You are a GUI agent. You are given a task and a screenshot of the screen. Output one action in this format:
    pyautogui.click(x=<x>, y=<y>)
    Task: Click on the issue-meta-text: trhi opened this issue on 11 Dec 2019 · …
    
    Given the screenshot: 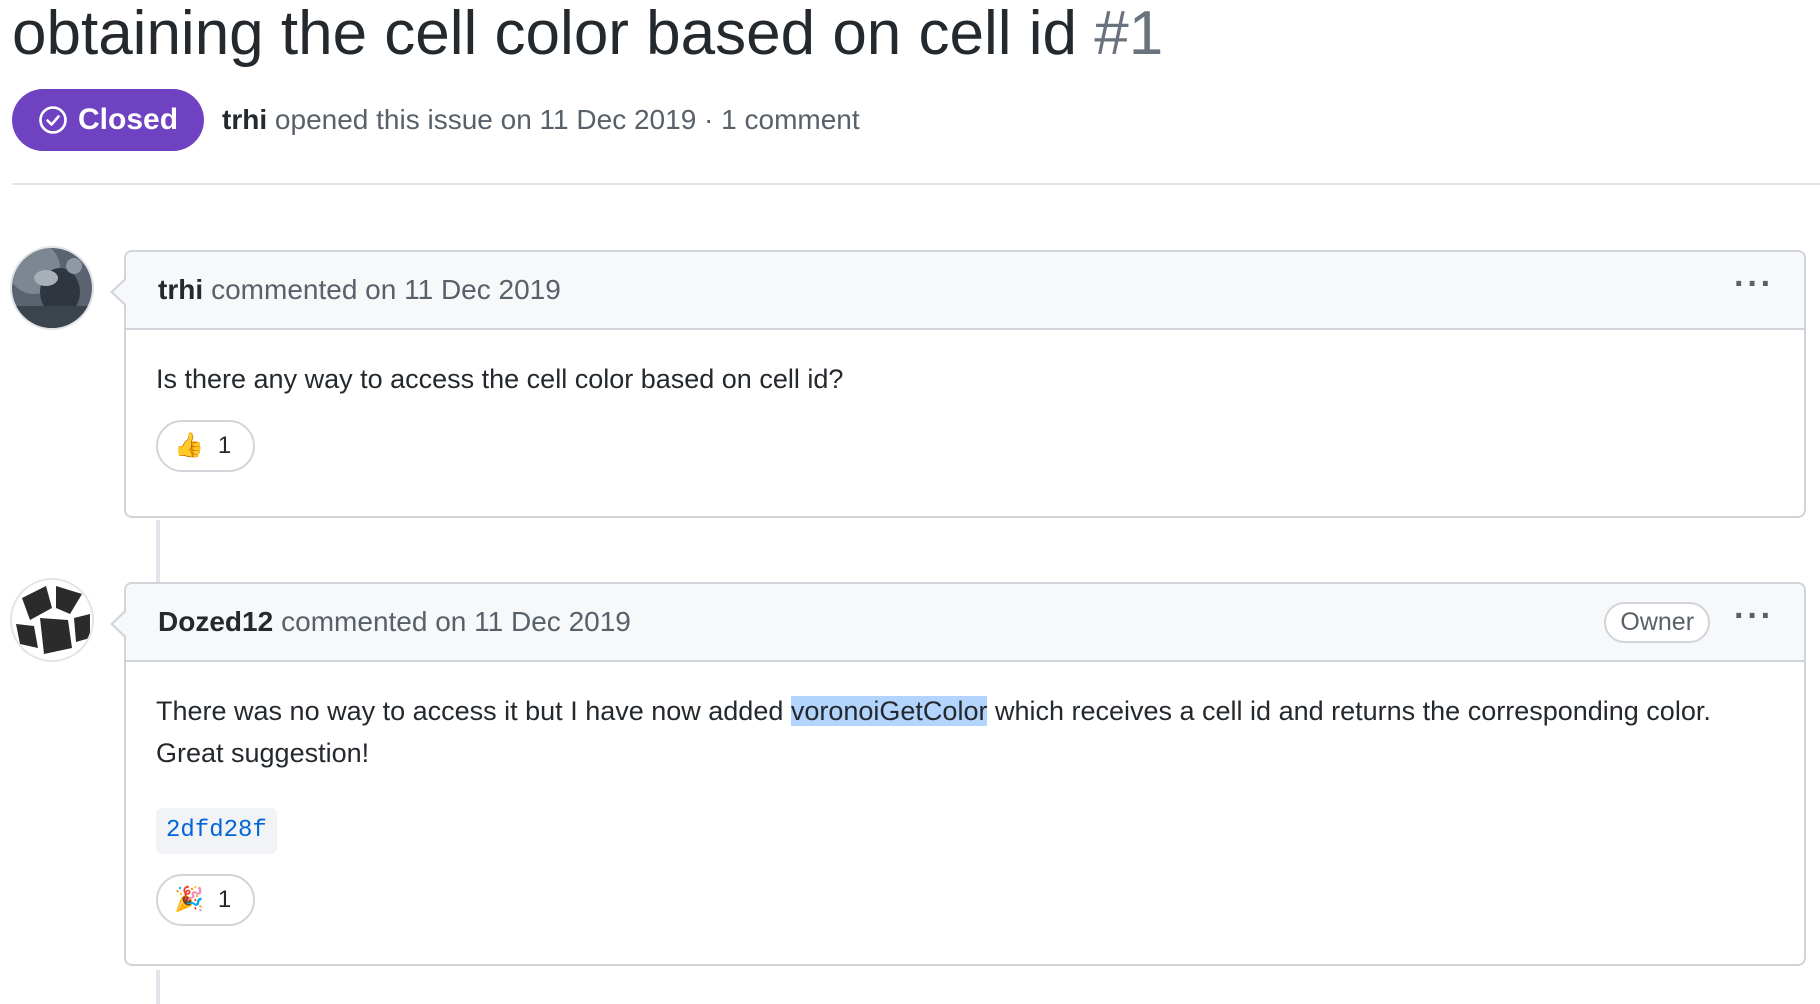 What is the action you would take?
    pyautogui.click(x=541, y=120)
    